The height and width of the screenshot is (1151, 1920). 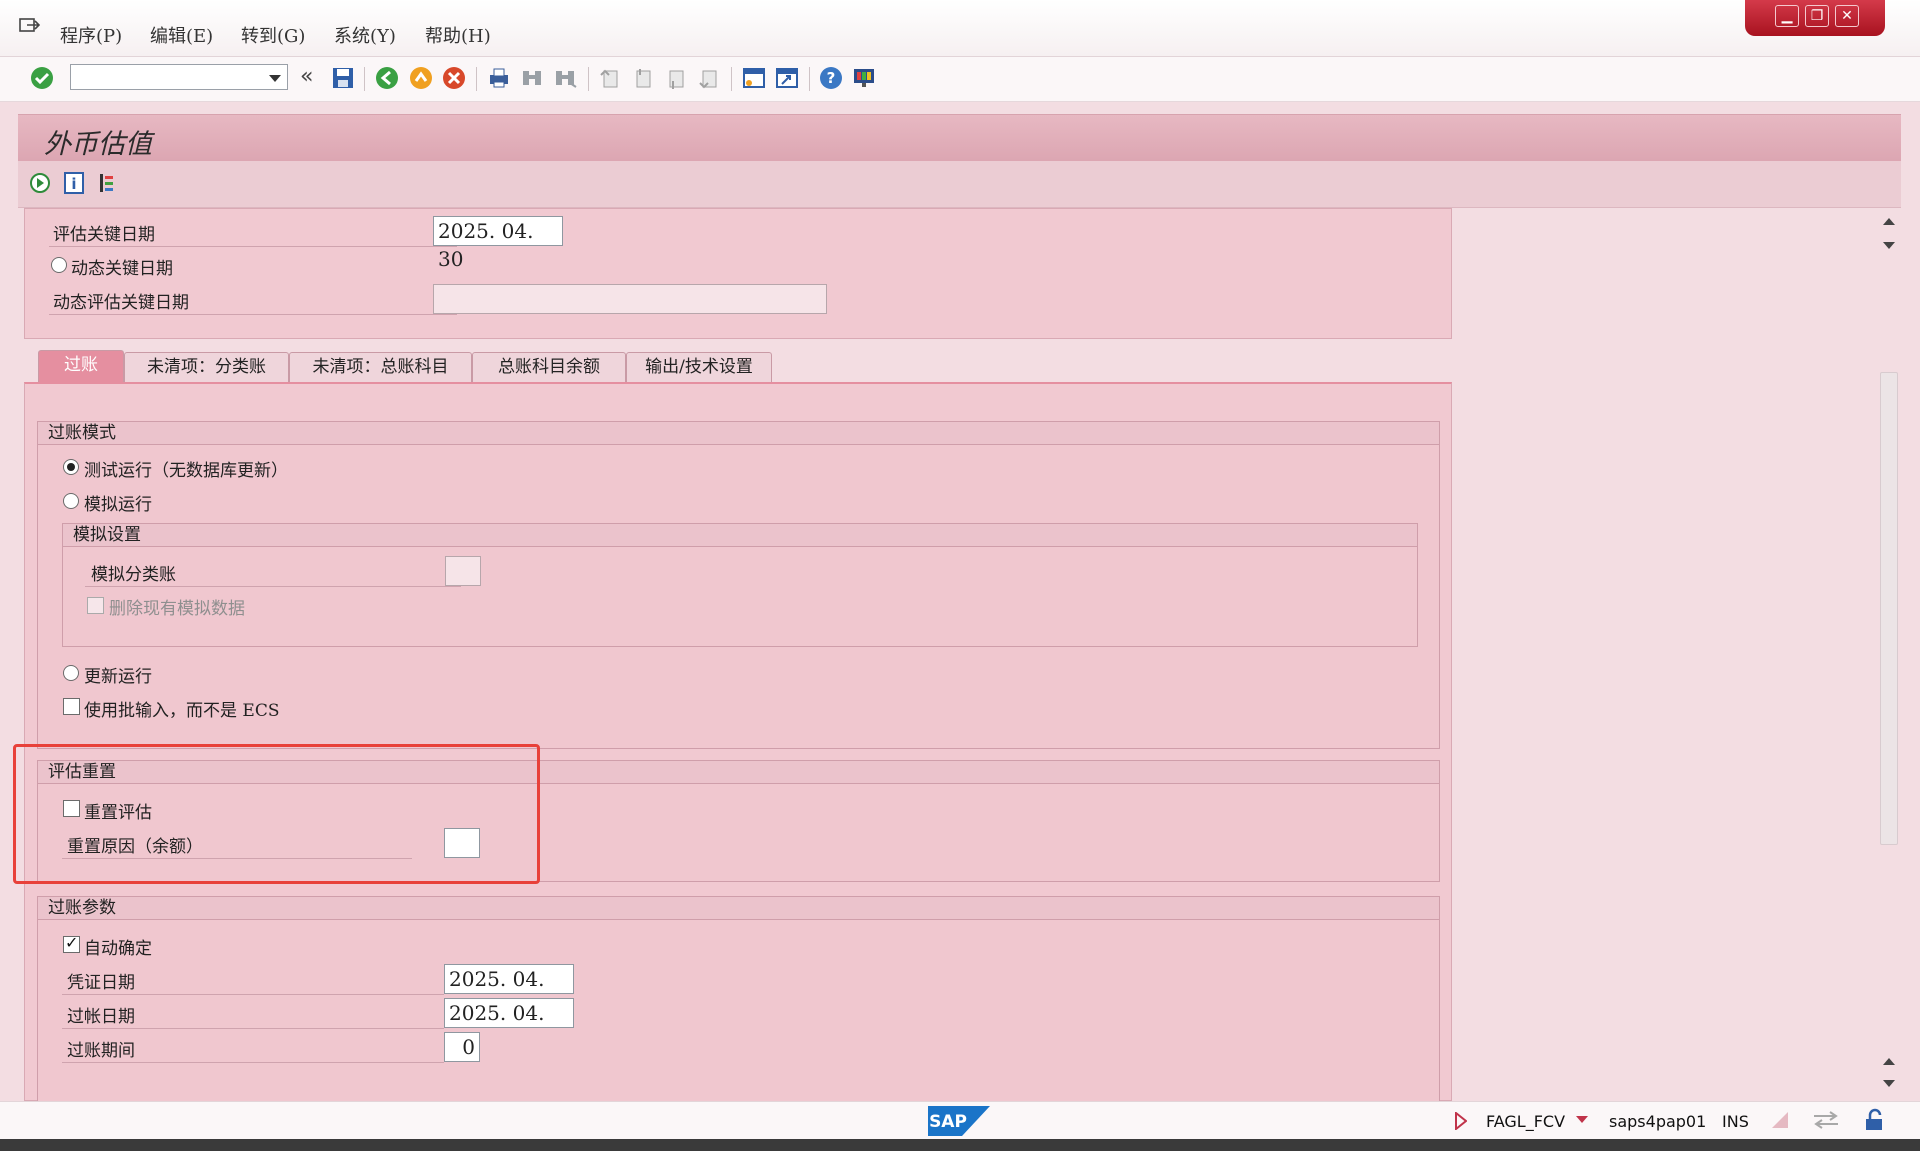 I want to click on app-menu-icon, so click(x=29, y=26).